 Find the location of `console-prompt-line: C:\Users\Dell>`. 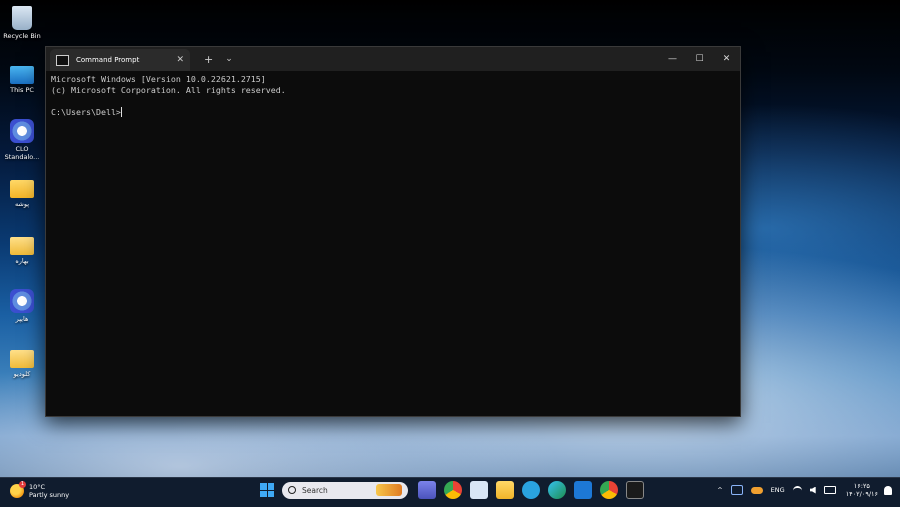

console-prompt-line: C:\Users\Dell> is located at coordinates (393, 112).